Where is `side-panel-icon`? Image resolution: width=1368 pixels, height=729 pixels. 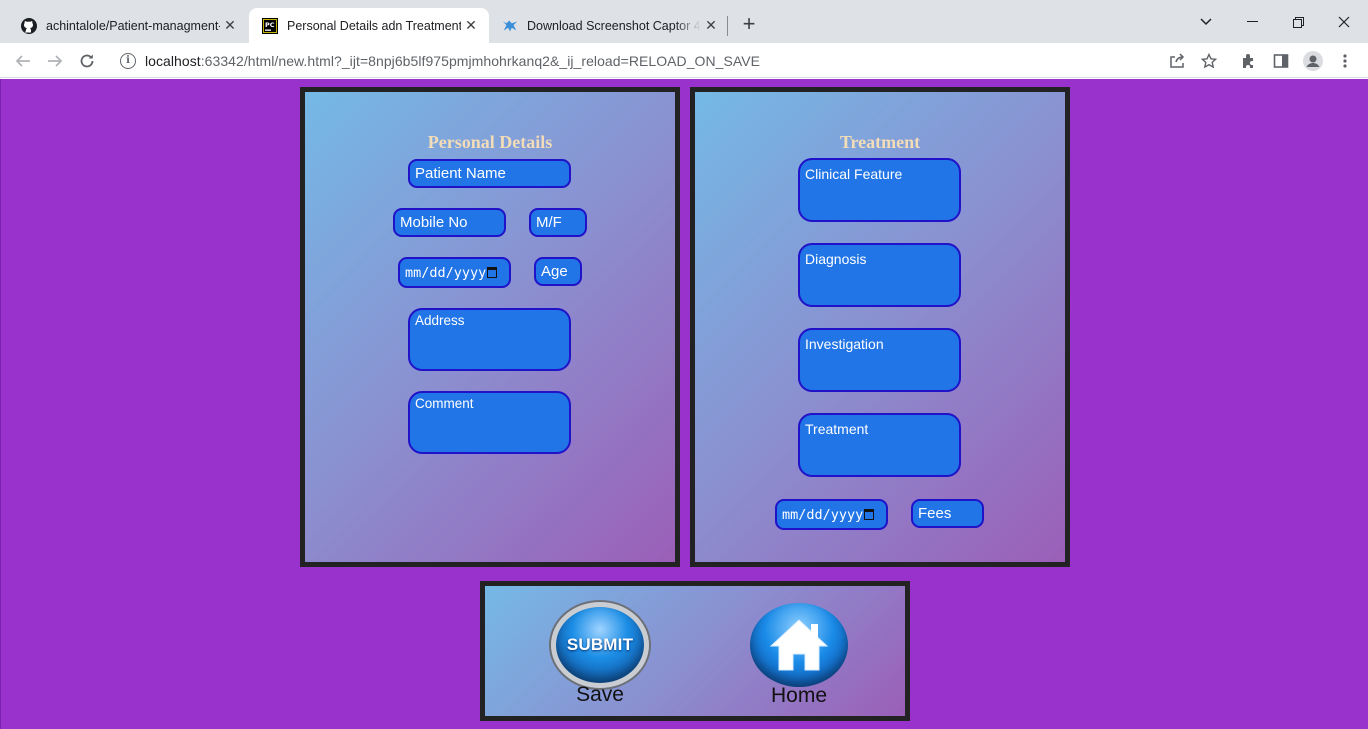
side-panel-icon is located at coordinates (1281, 61).